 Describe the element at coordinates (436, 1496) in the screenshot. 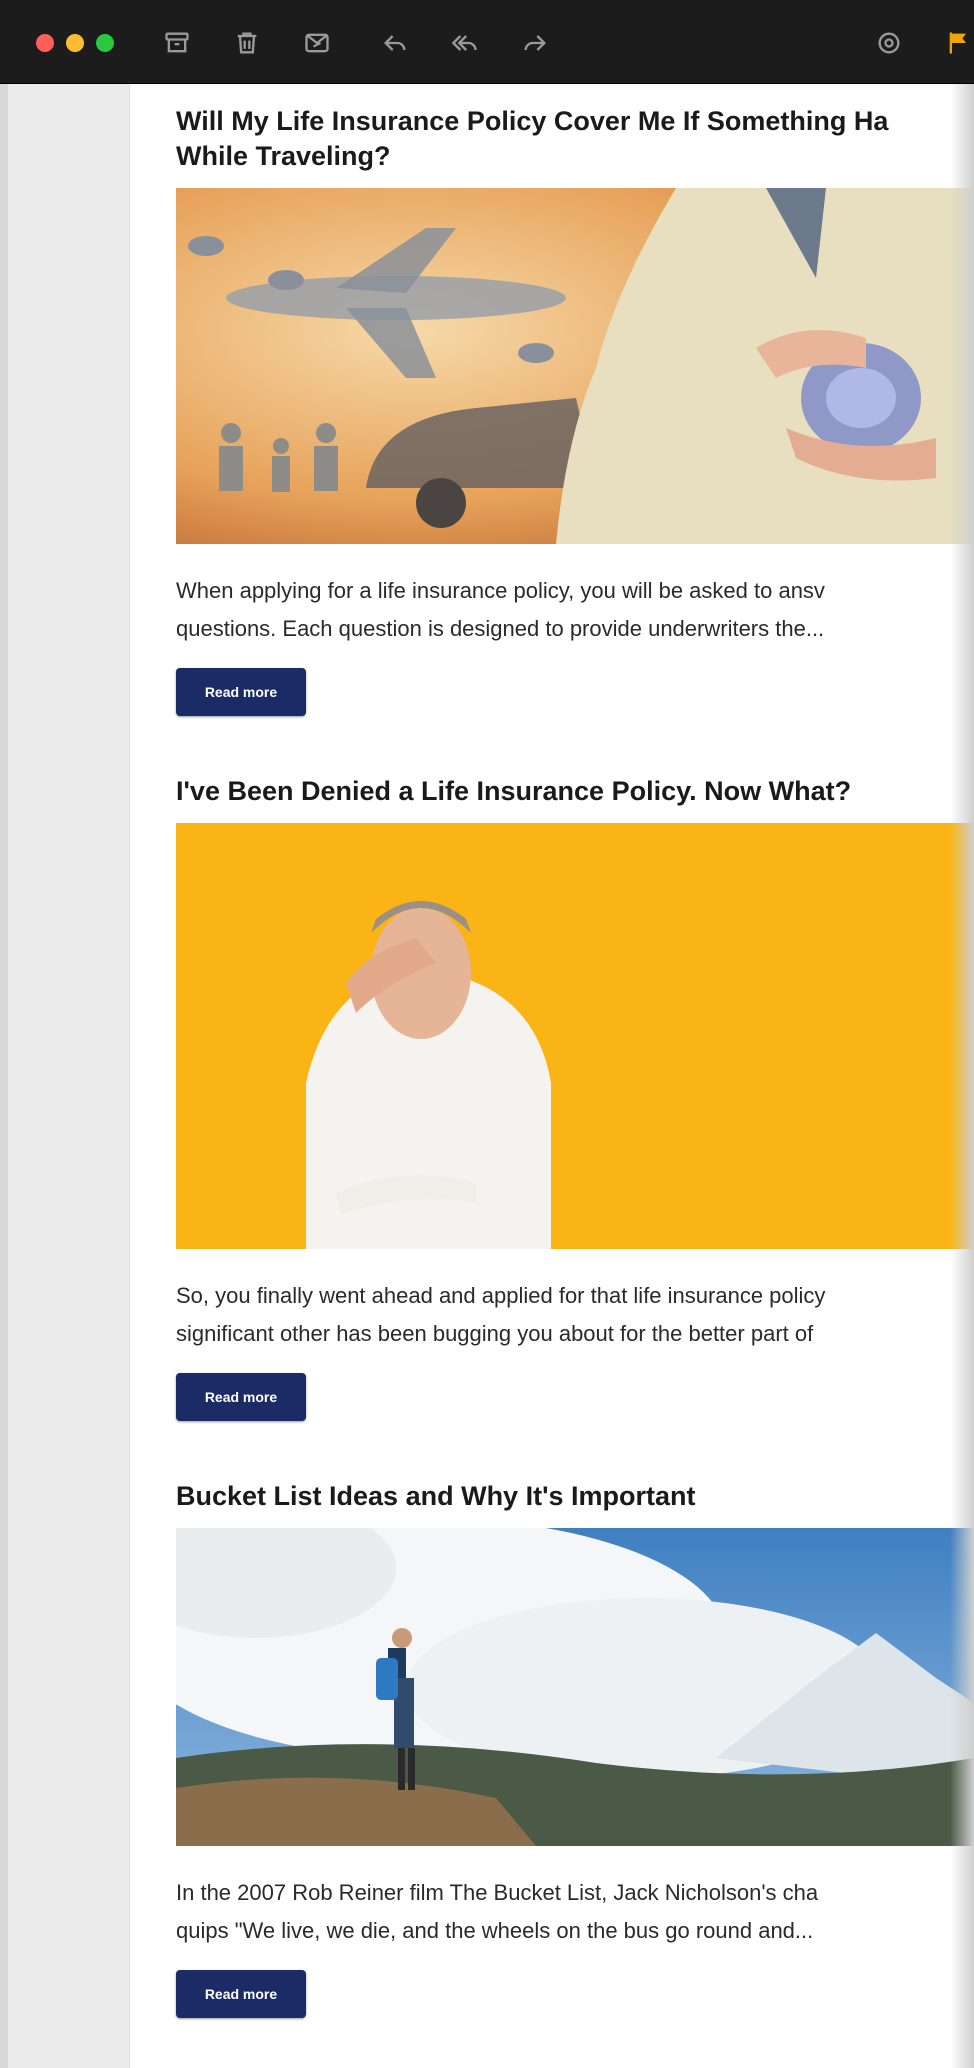

I see `article-title-line1: Bucket List Ideas and Why It's Important` at that location.